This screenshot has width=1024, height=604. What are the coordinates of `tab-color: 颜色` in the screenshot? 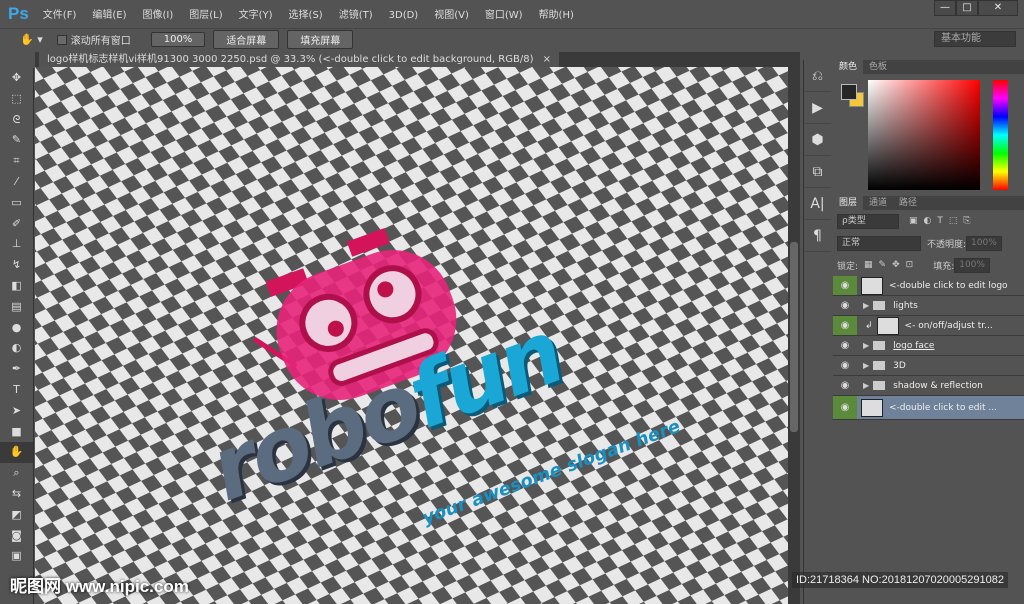 It's located at (848, 67).